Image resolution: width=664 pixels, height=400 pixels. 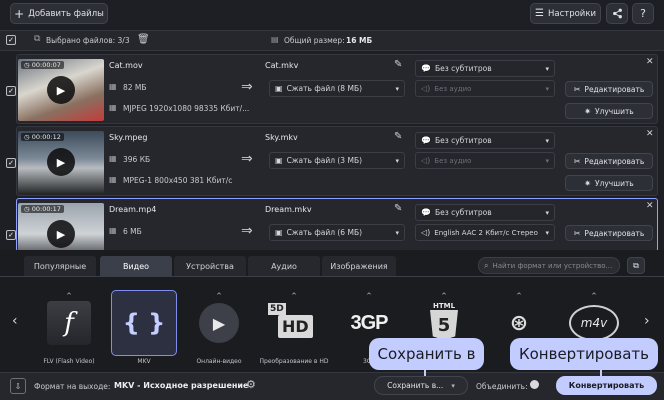 I want to click on output-settings-icon: ⚙, so click(x=251, y=384).